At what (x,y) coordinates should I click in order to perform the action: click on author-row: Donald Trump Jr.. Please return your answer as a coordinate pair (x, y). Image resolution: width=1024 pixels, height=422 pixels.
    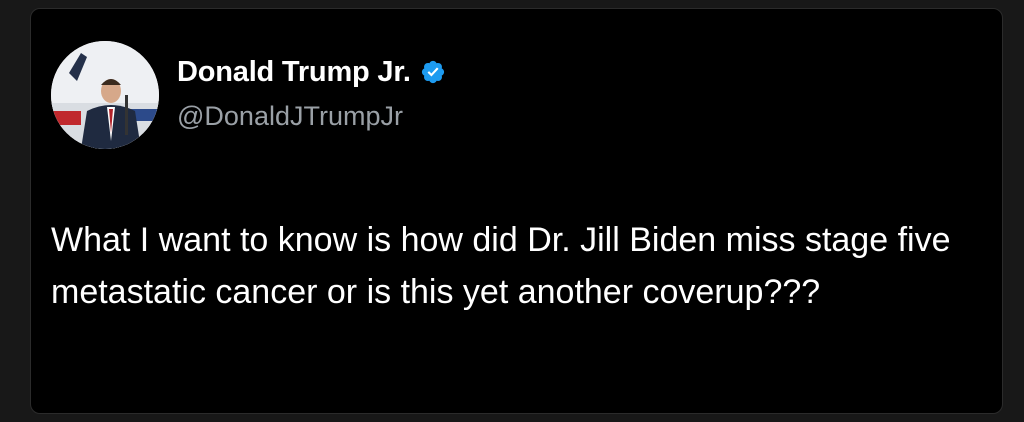
    Looking at the image, I should click on (311, 72).